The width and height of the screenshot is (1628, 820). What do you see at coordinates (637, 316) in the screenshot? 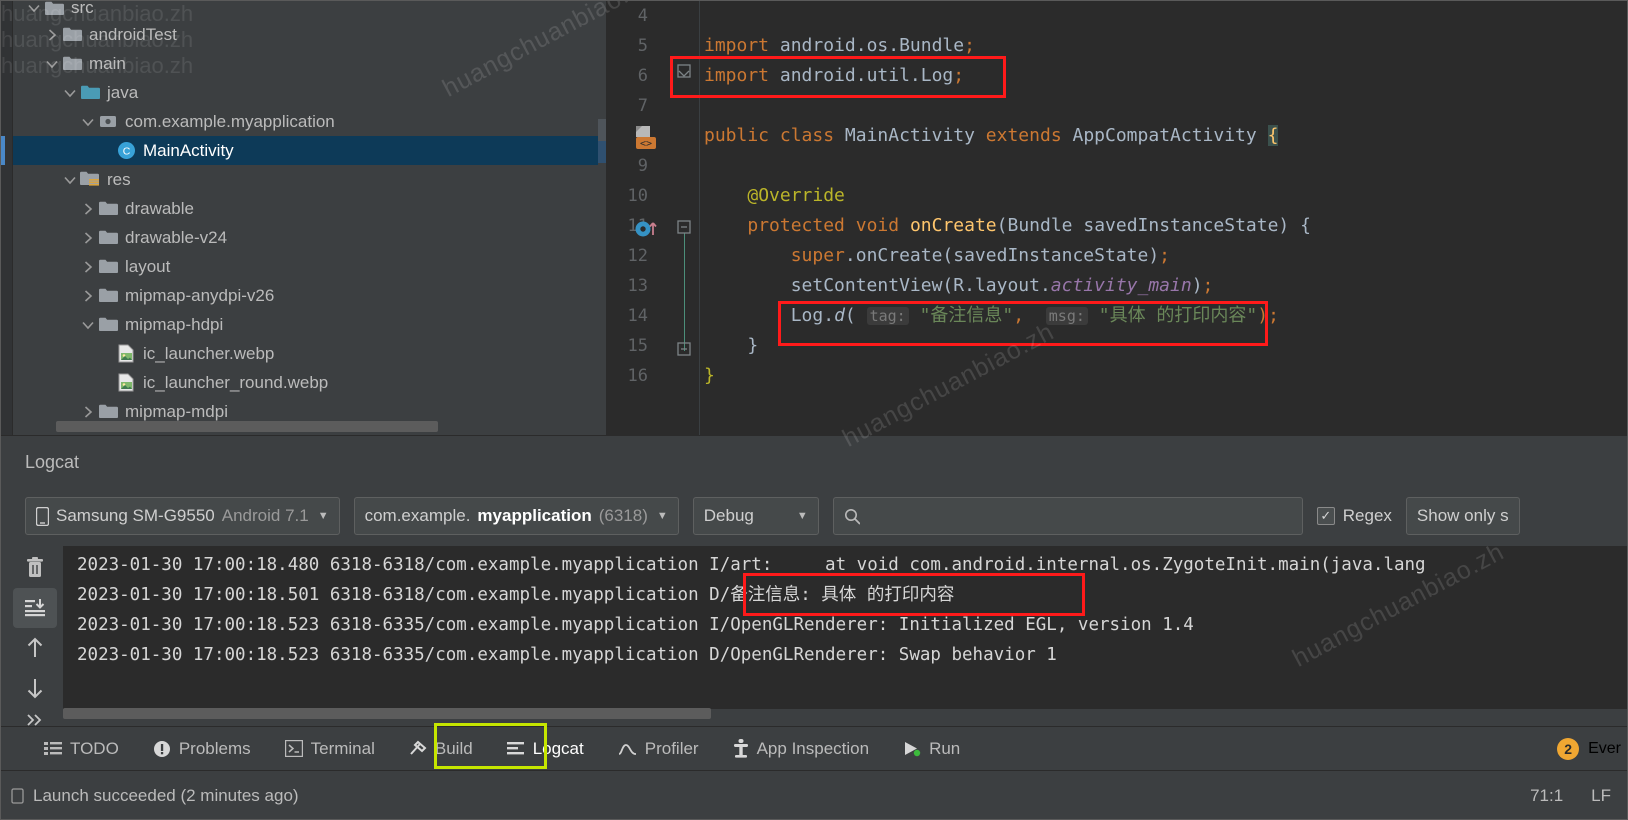
I see `line-number: 14` at bounding box center [637, 316].